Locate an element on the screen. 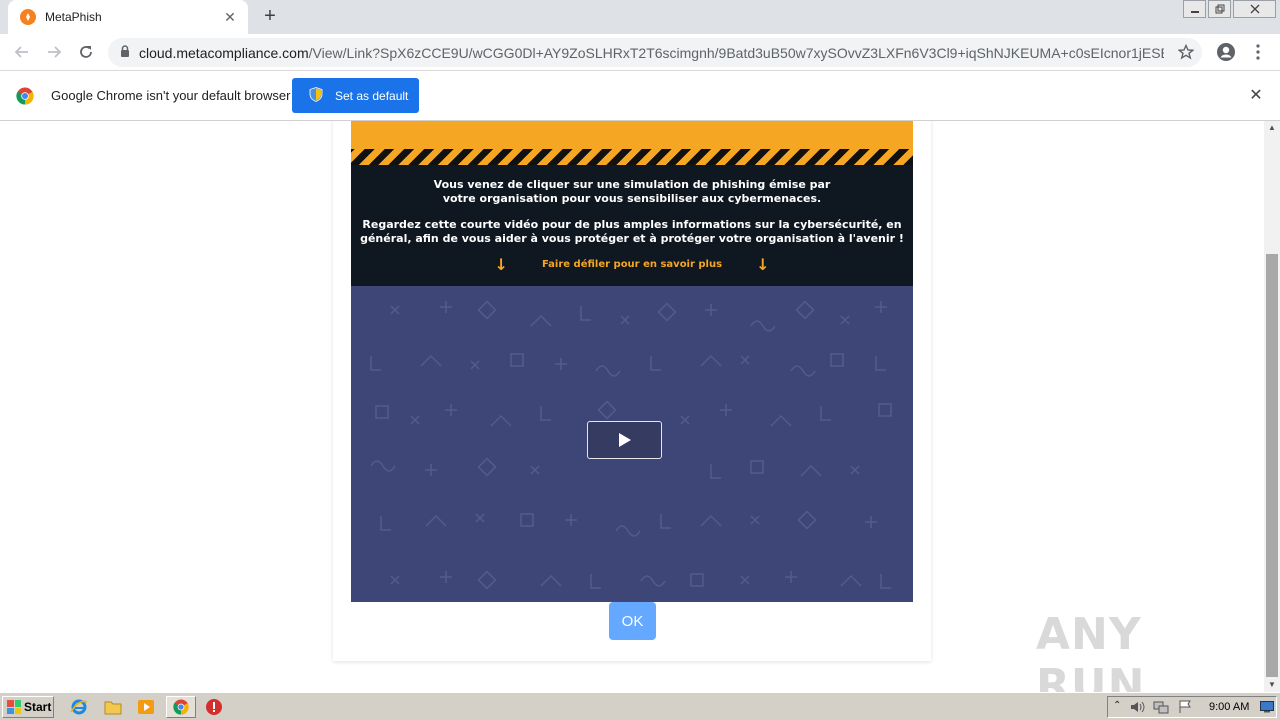 The width and height of the screenshot is (1280, 720). menu-icon is located at coordinates (1258, 52).